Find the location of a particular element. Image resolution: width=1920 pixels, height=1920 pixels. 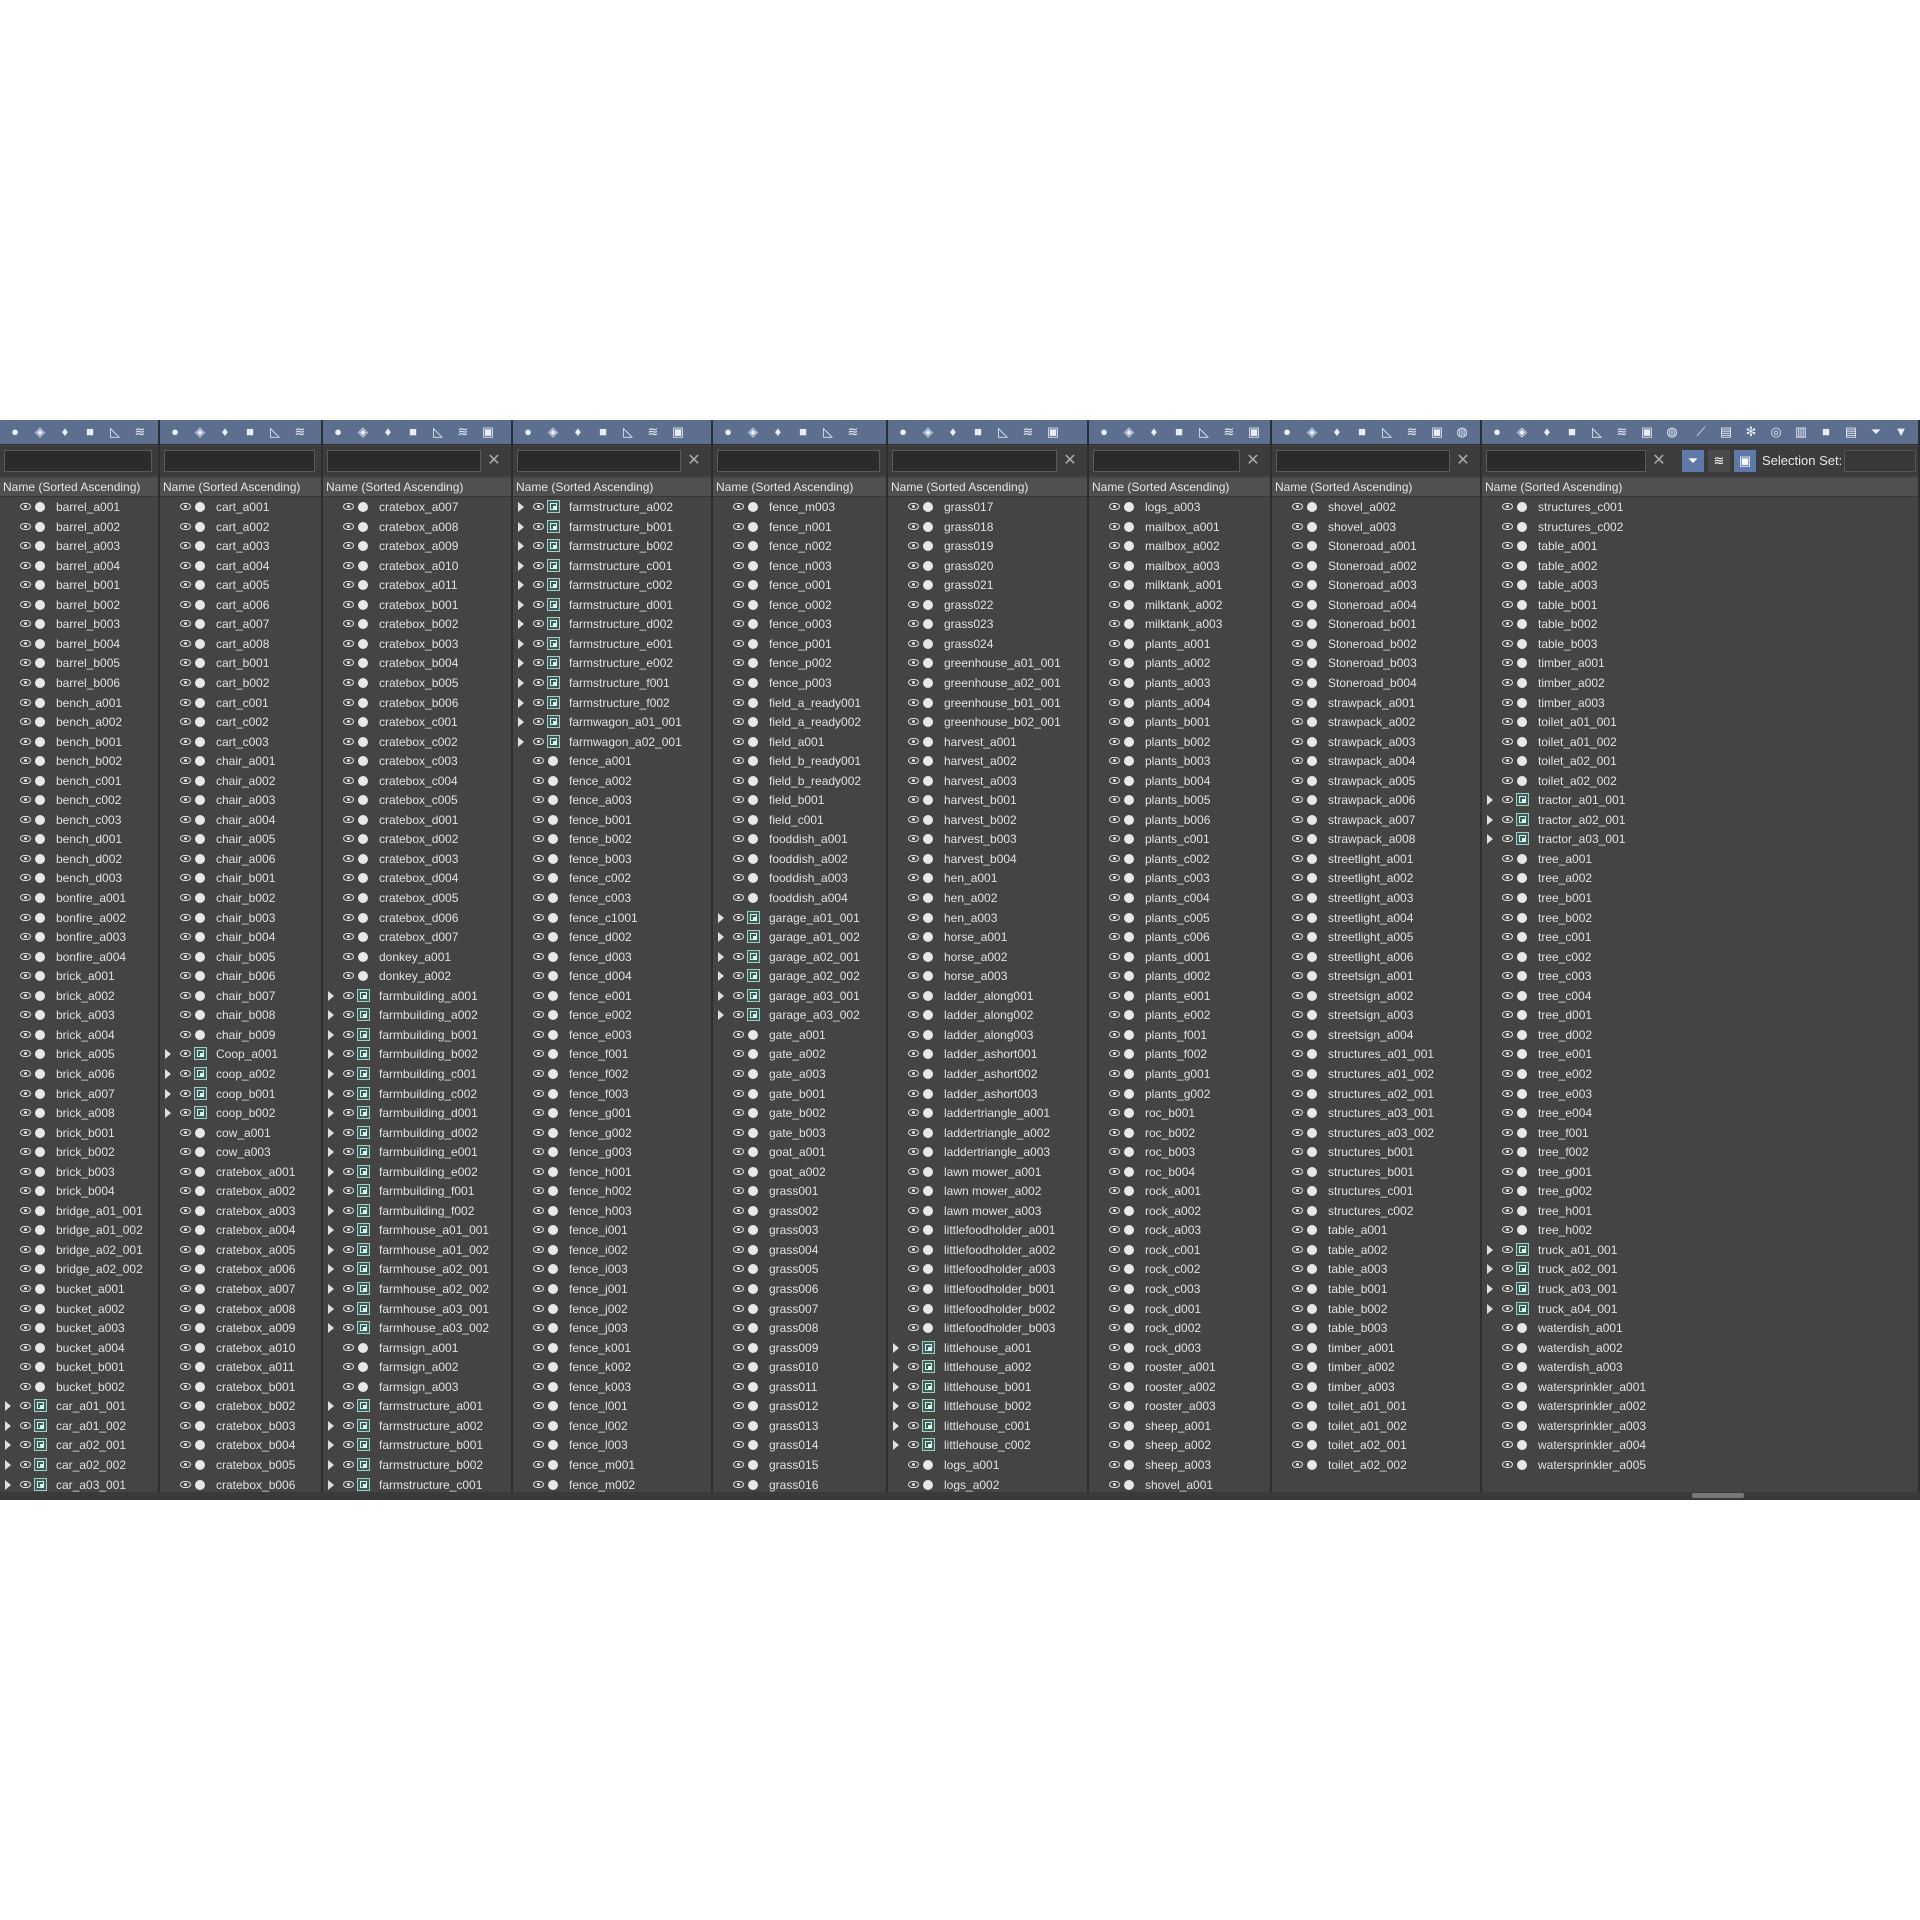

list-item: fence_g002 is located at coordinates (612, 1134).